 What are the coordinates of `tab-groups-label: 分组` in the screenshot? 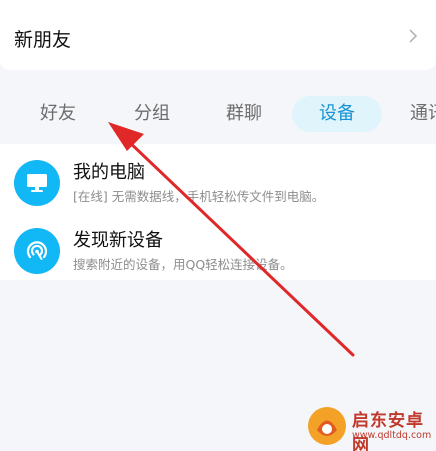 It's located at (152, 113).